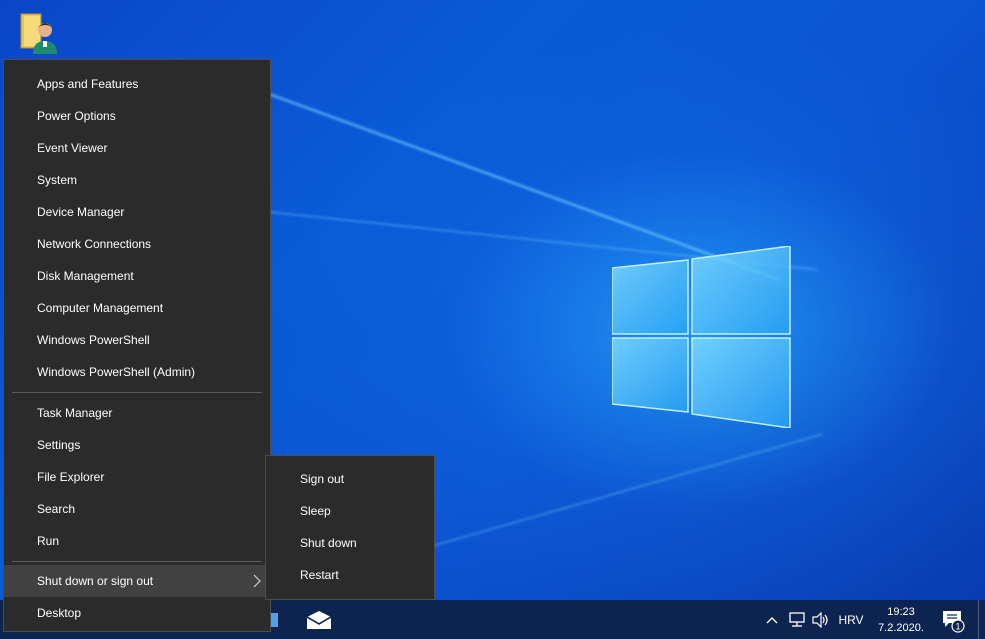 The image size is (985, 639). What do you see at coordinates (137, 212) in the screenshot?
I see `menu-item-device-manager: Device Manager` at bounding box center [137, 212].